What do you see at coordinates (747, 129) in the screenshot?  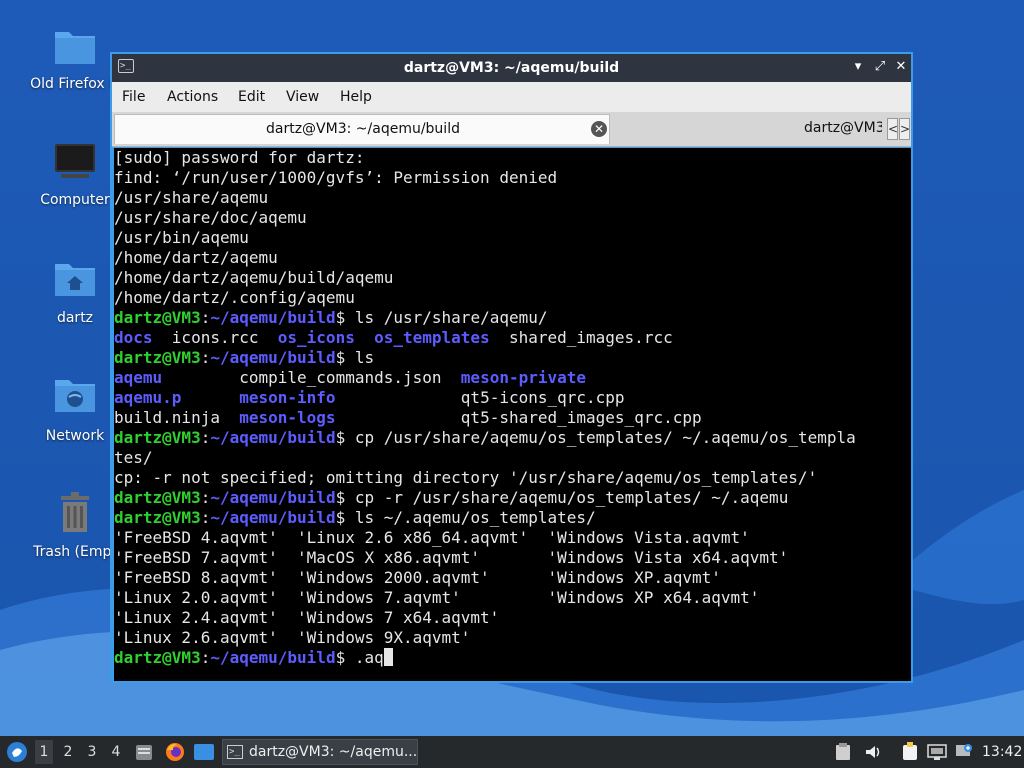 I see `tab-inactive: dartz@VM3:` at bounding box center [747, 129].